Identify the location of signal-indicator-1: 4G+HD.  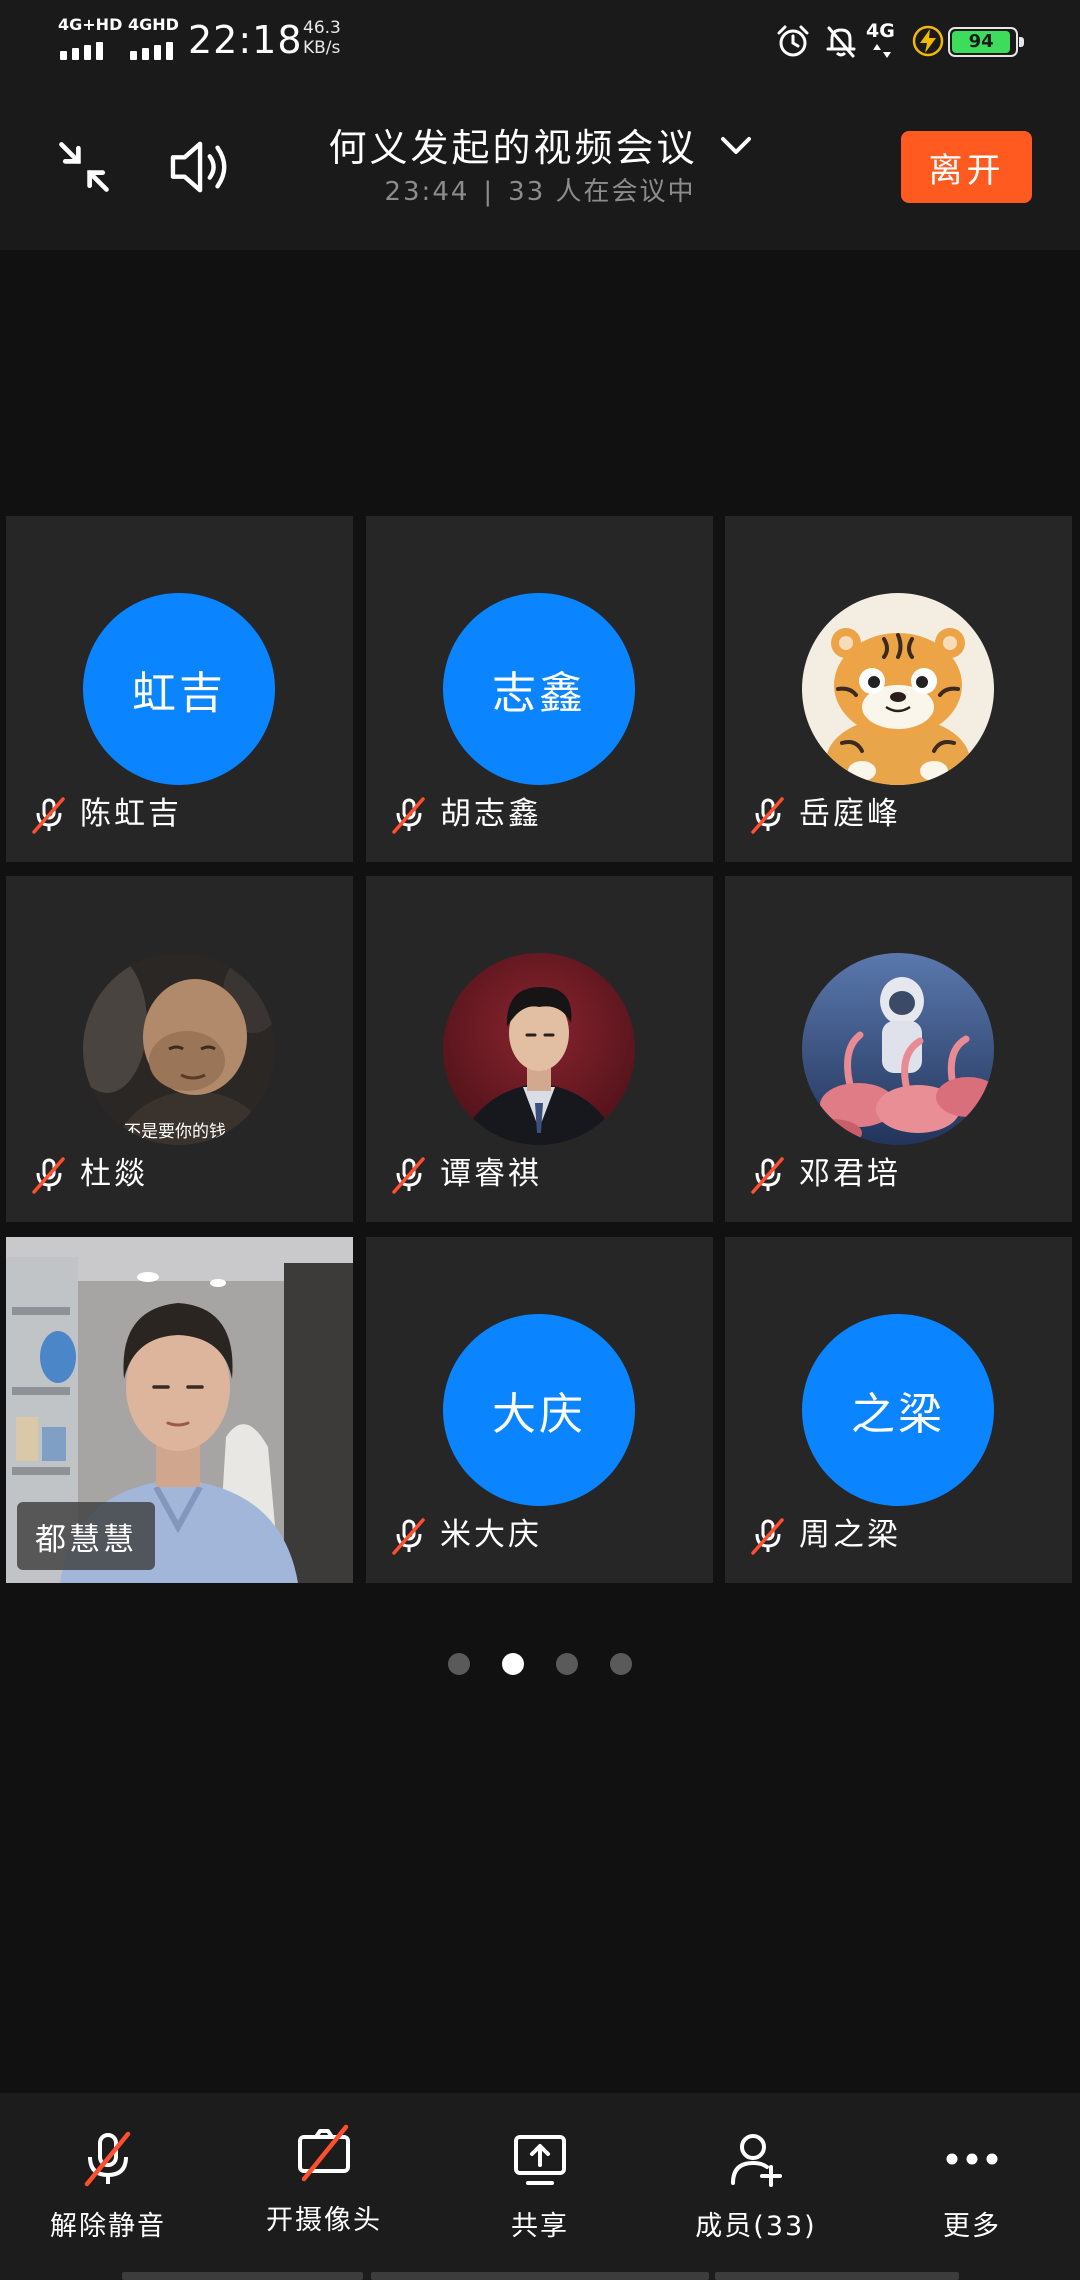
(90, 38).